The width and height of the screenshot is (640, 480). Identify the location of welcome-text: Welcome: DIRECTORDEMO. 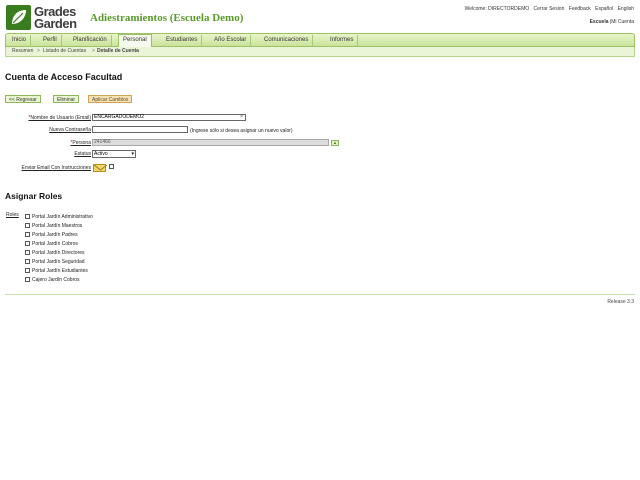
(497, 9).